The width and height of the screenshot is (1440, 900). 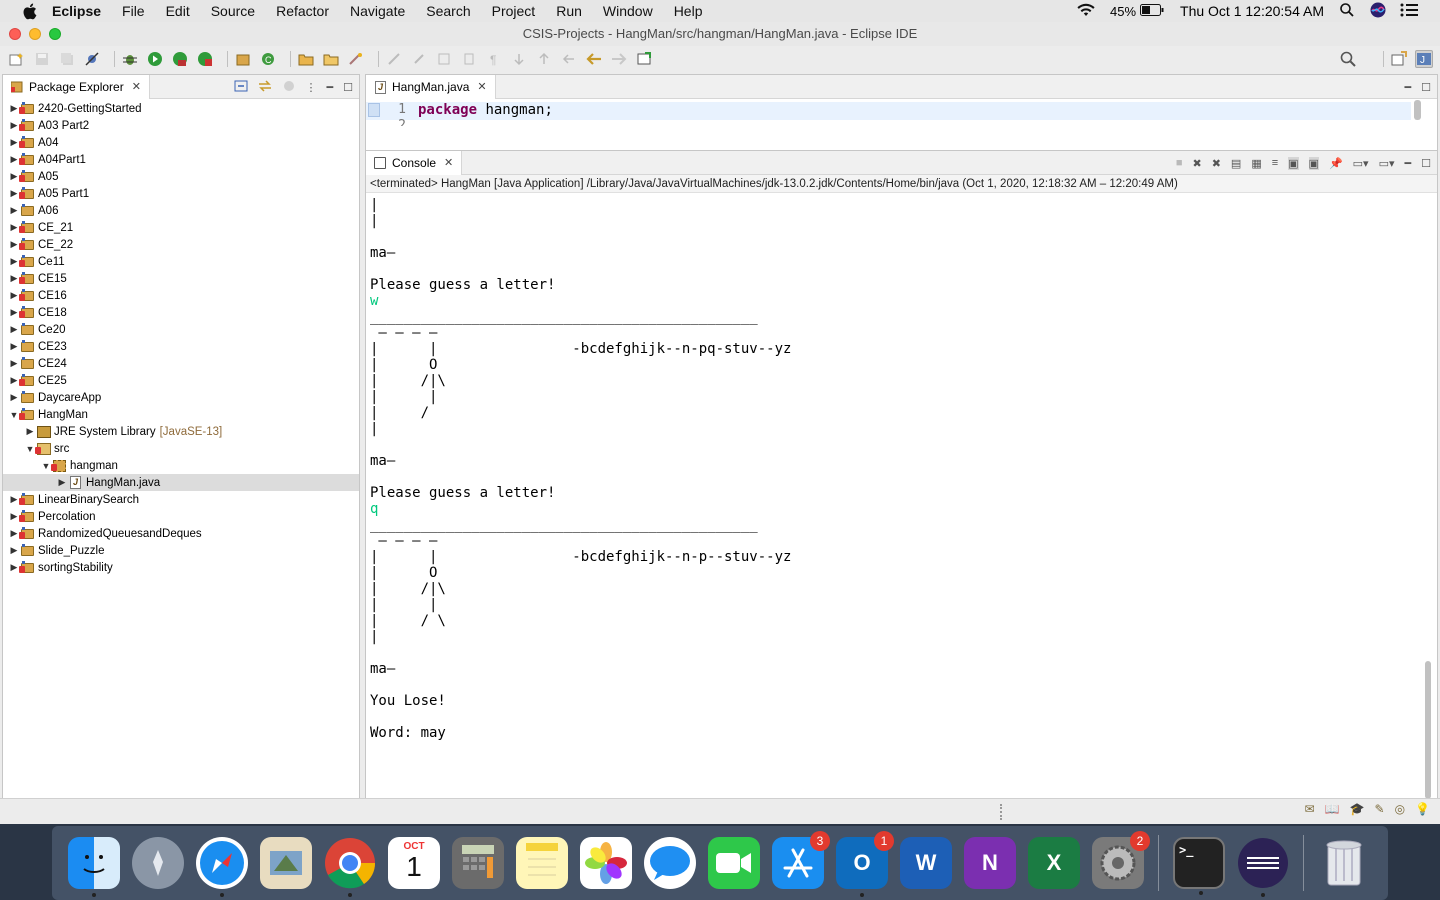 I want to click on search-wand-icon, so click(x=356, y=59).